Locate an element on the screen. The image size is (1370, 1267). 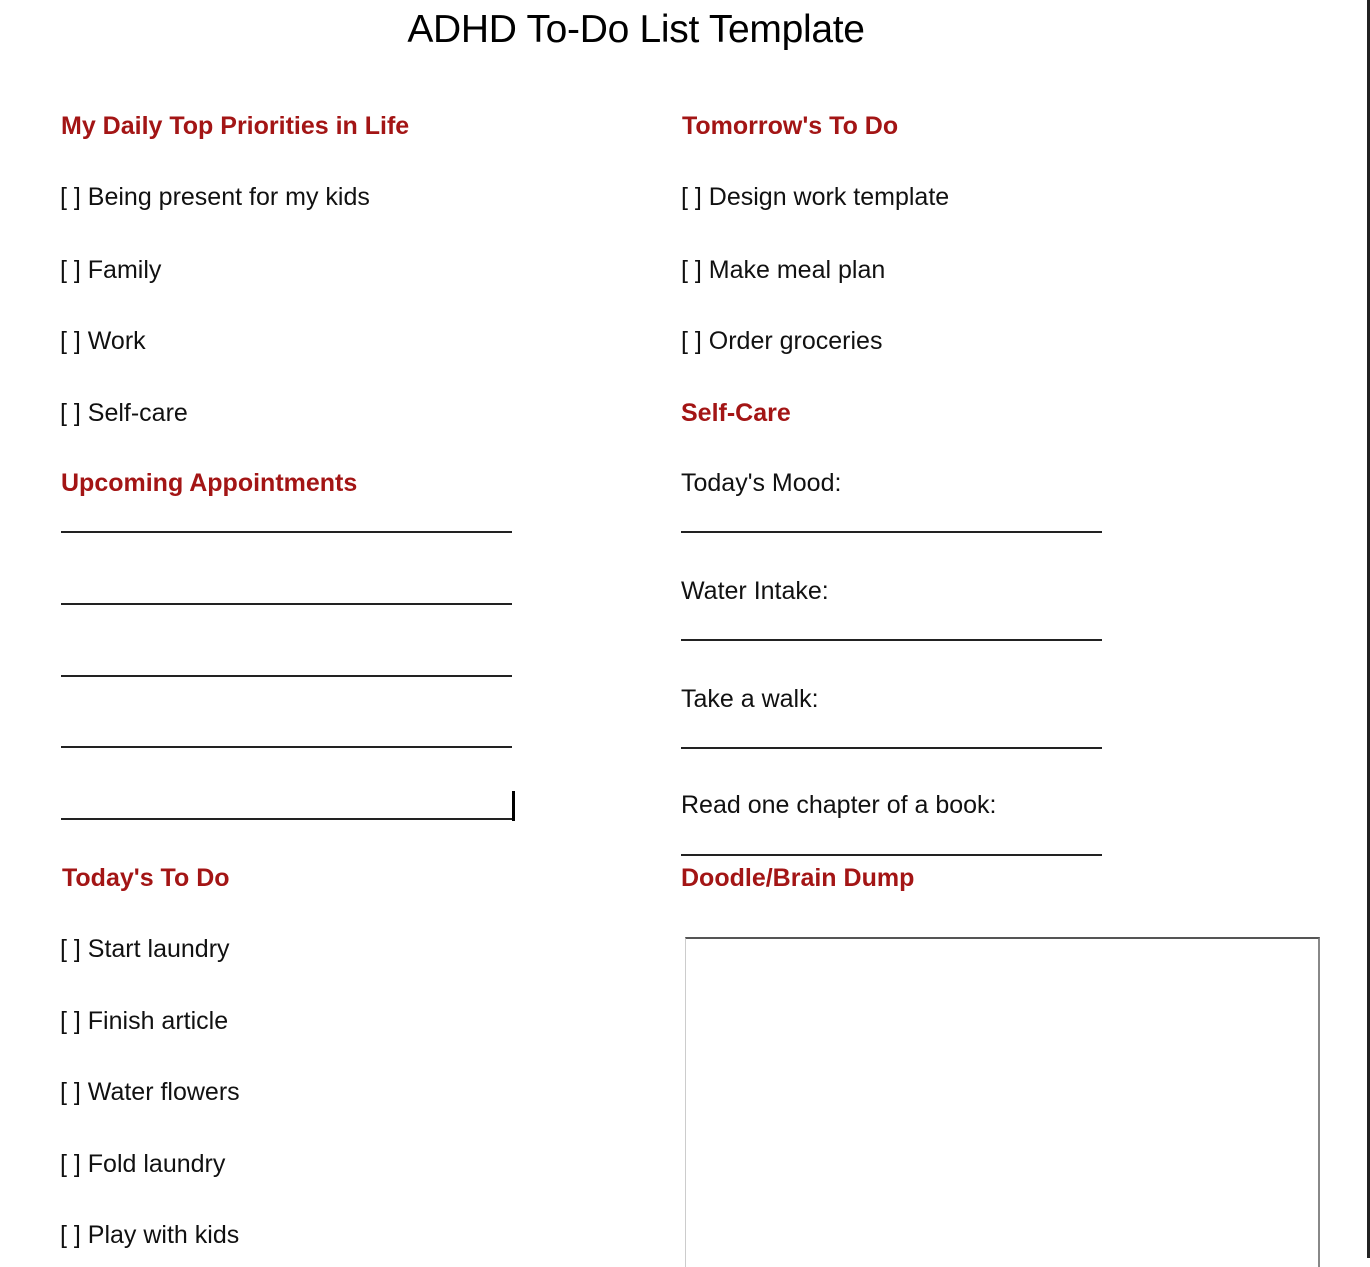
doodle-heading: Doodle/Brain Dump is located at coordinates (798, 878).